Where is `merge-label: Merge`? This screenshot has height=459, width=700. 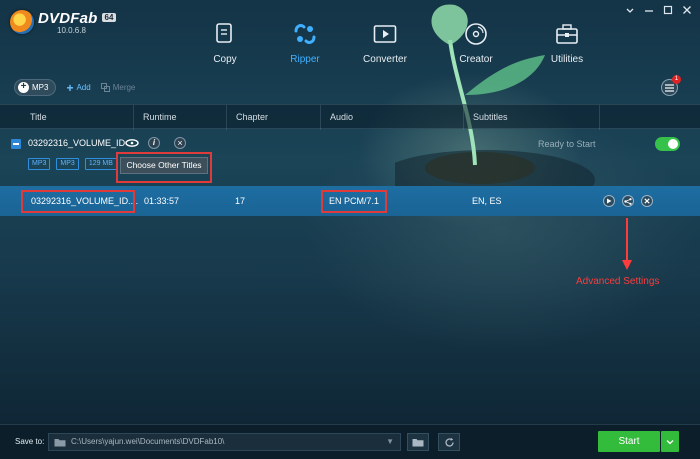
merge-label: Merge is located at coordinates (124, 87).